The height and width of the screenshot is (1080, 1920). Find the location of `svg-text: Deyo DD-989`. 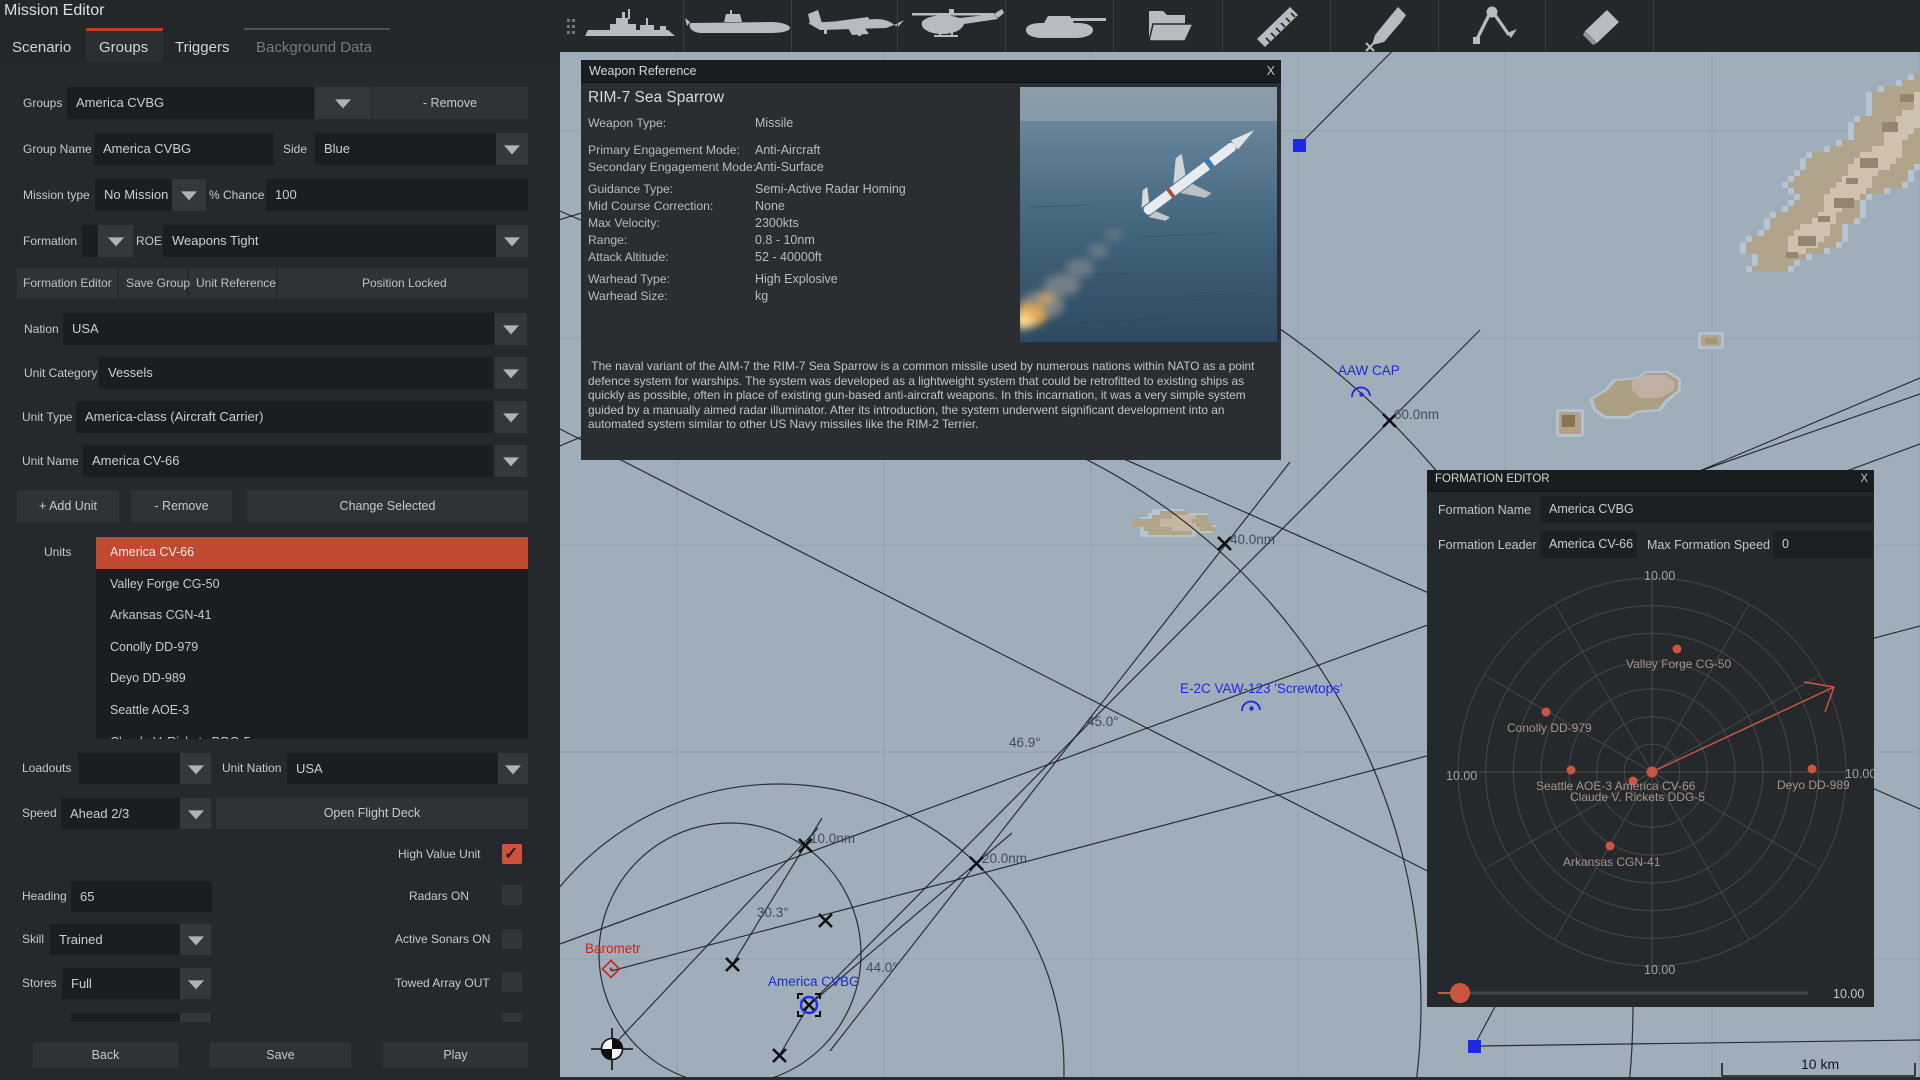

svg-text: Deyo DD-989 is located at coordinates (1813, 785).